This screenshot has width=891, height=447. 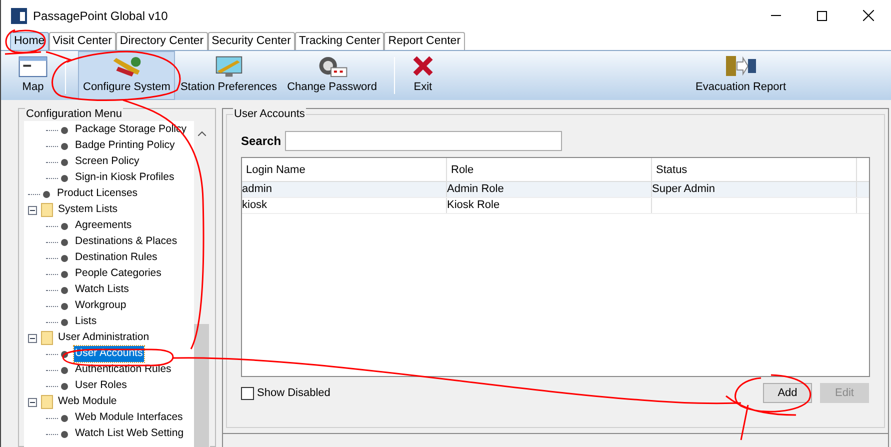 What do you see at coordinates (127, 75) in the screenshot?
I see `toolbar-button: Configure System` at bounding box center [127, 75].